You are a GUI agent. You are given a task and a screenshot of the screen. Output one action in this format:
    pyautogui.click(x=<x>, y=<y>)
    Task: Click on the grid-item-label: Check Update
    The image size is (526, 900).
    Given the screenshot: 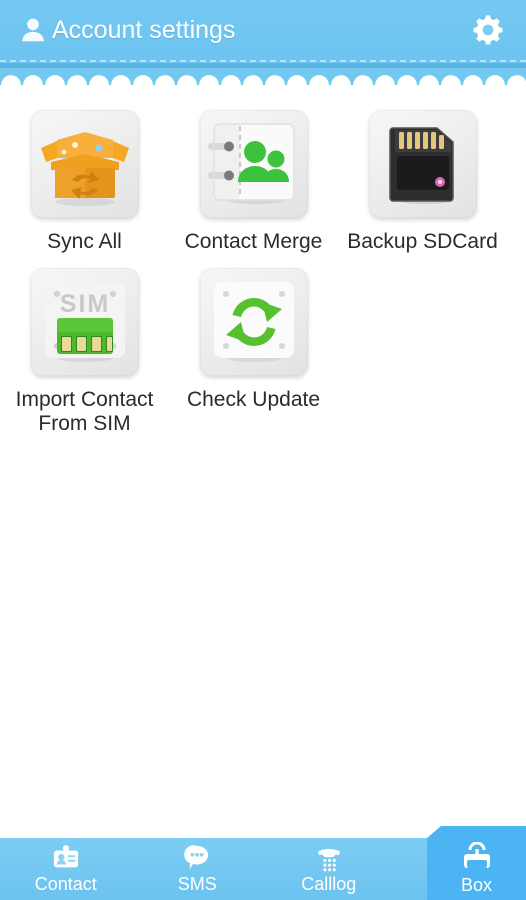 What is the action you would take?
    pyautogui.click(x=253, y=399)
    